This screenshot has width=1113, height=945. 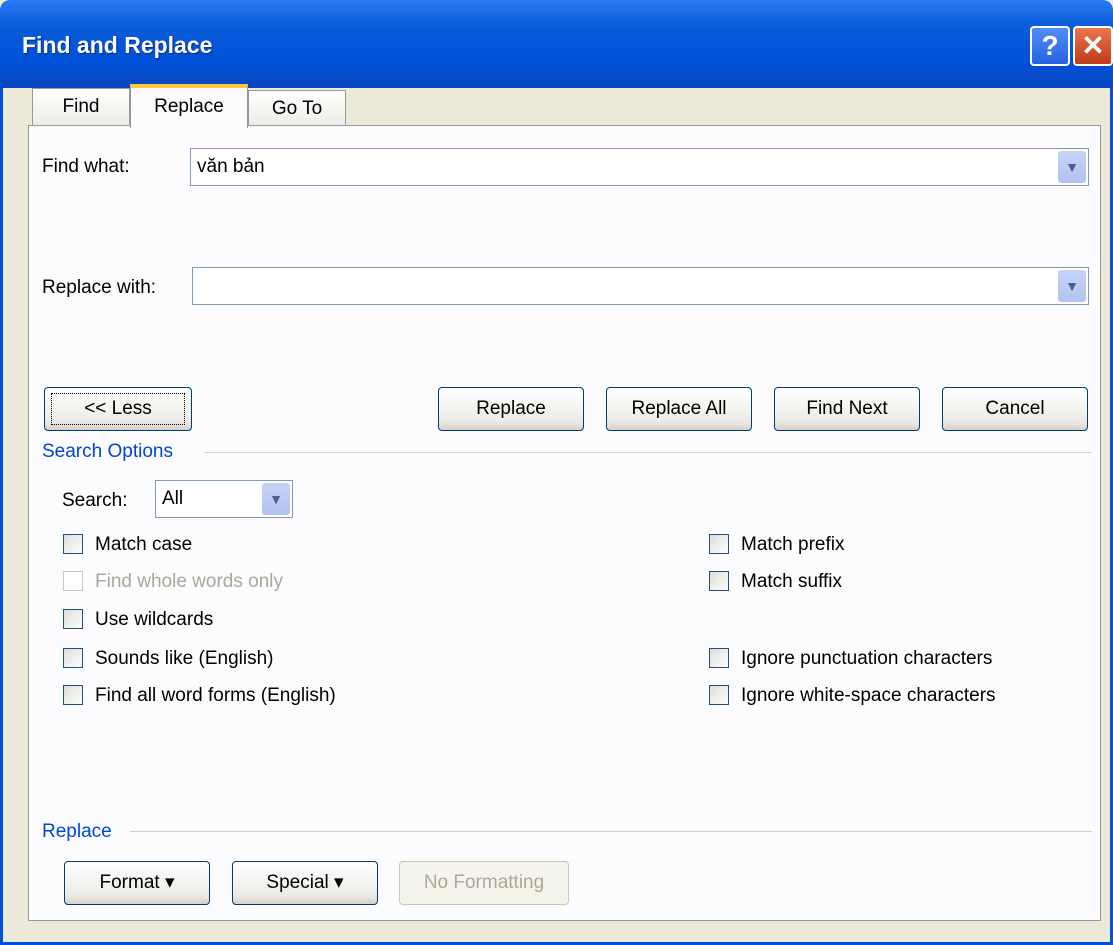 I want to click on tab-find-label: Find, so click(x=81, y=106).